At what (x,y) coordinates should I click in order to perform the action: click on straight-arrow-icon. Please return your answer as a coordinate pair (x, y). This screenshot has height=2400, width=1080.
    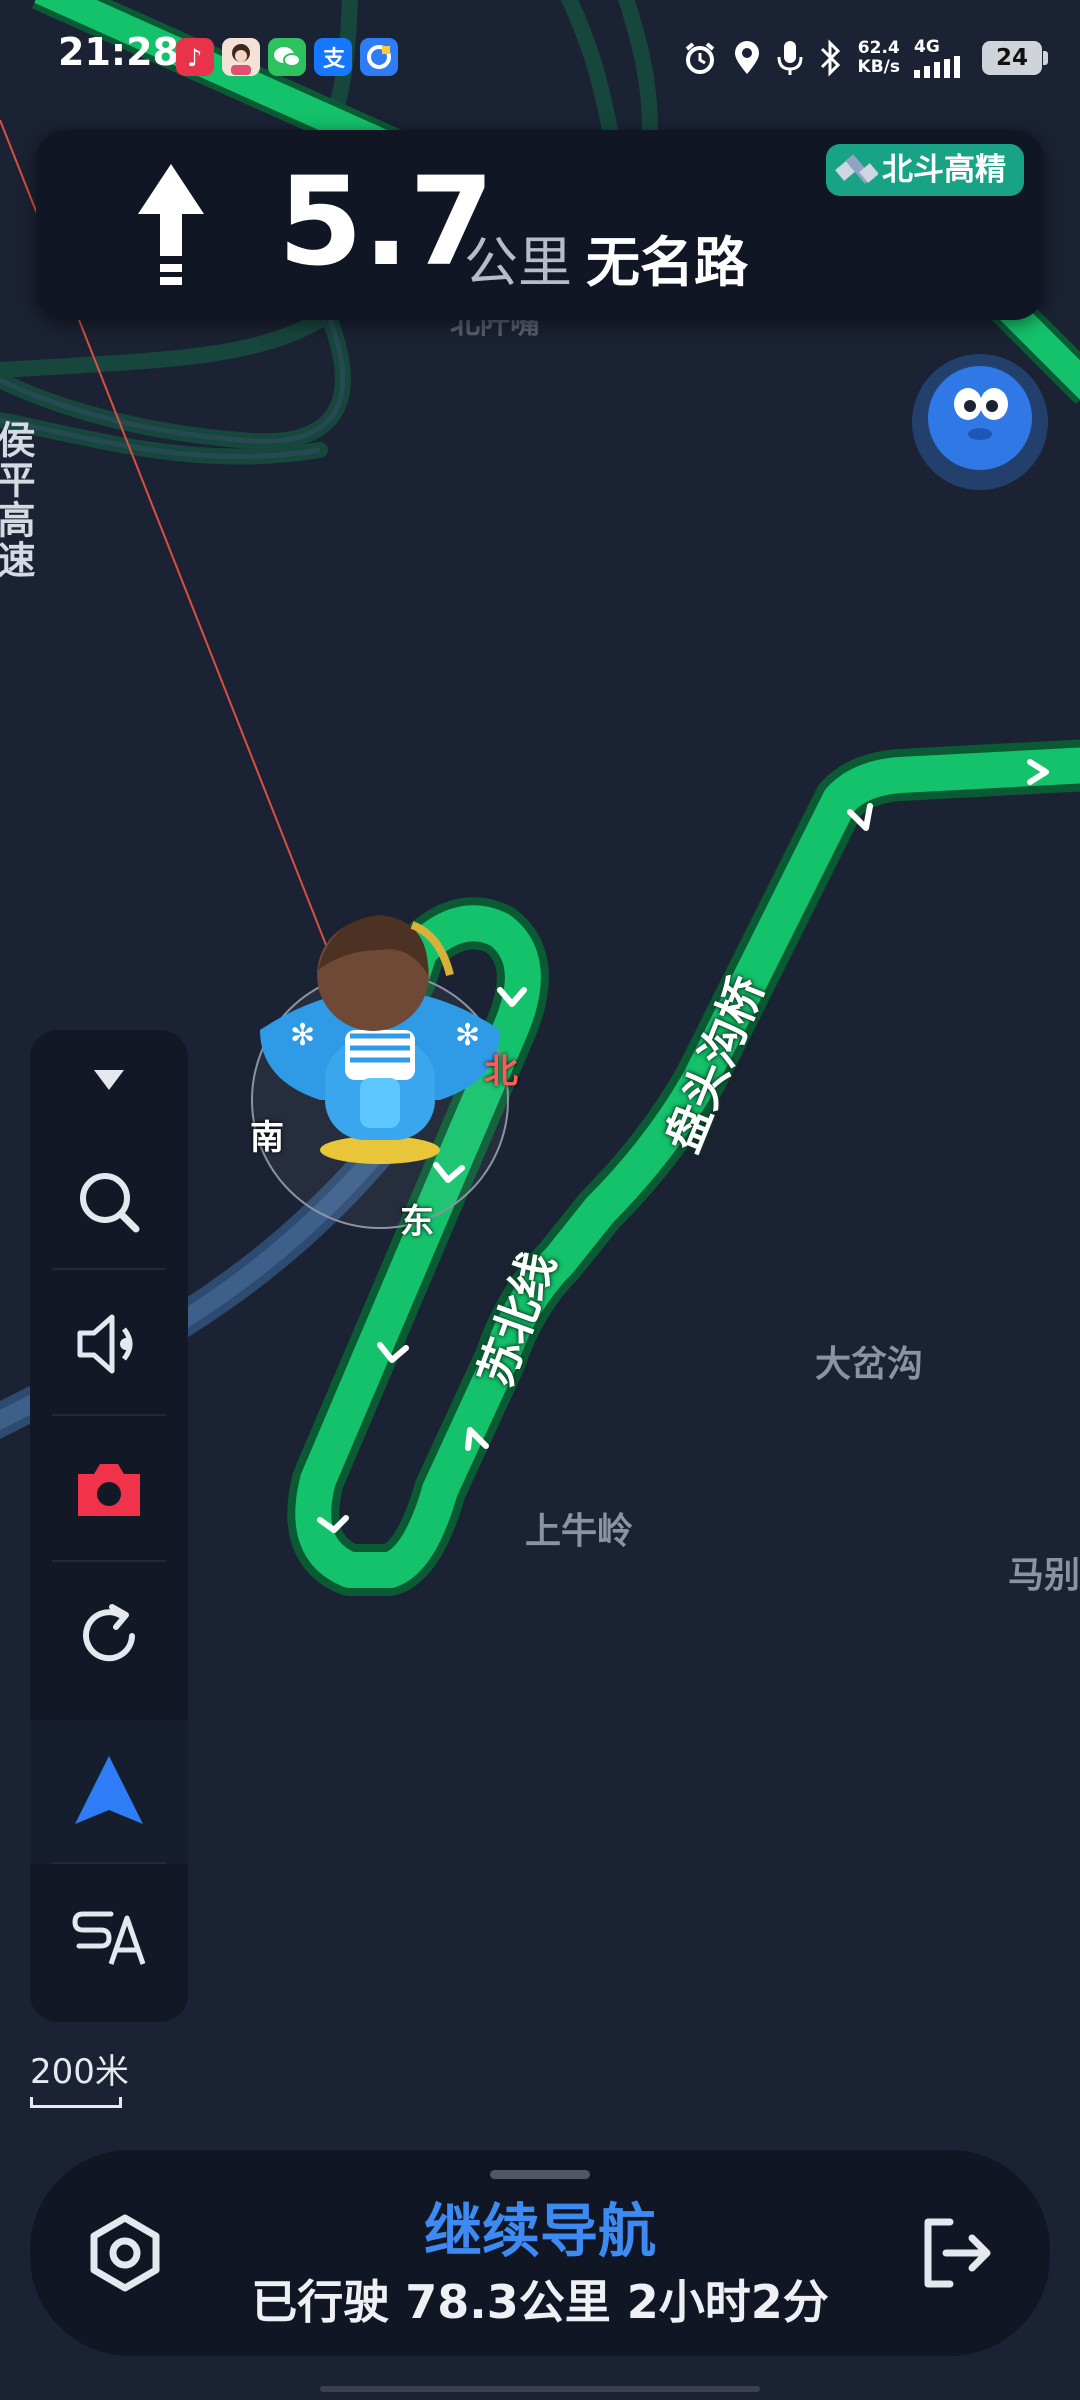
    Looking at the image, I should click on (171, 224).